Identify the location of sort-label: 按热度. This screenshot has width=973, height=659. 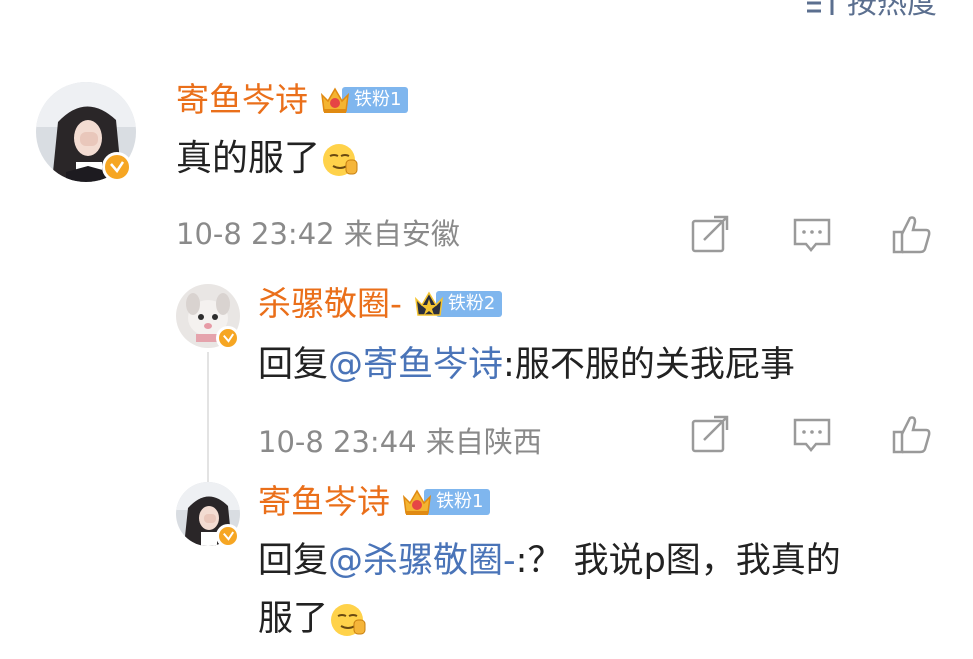
(892, 10).